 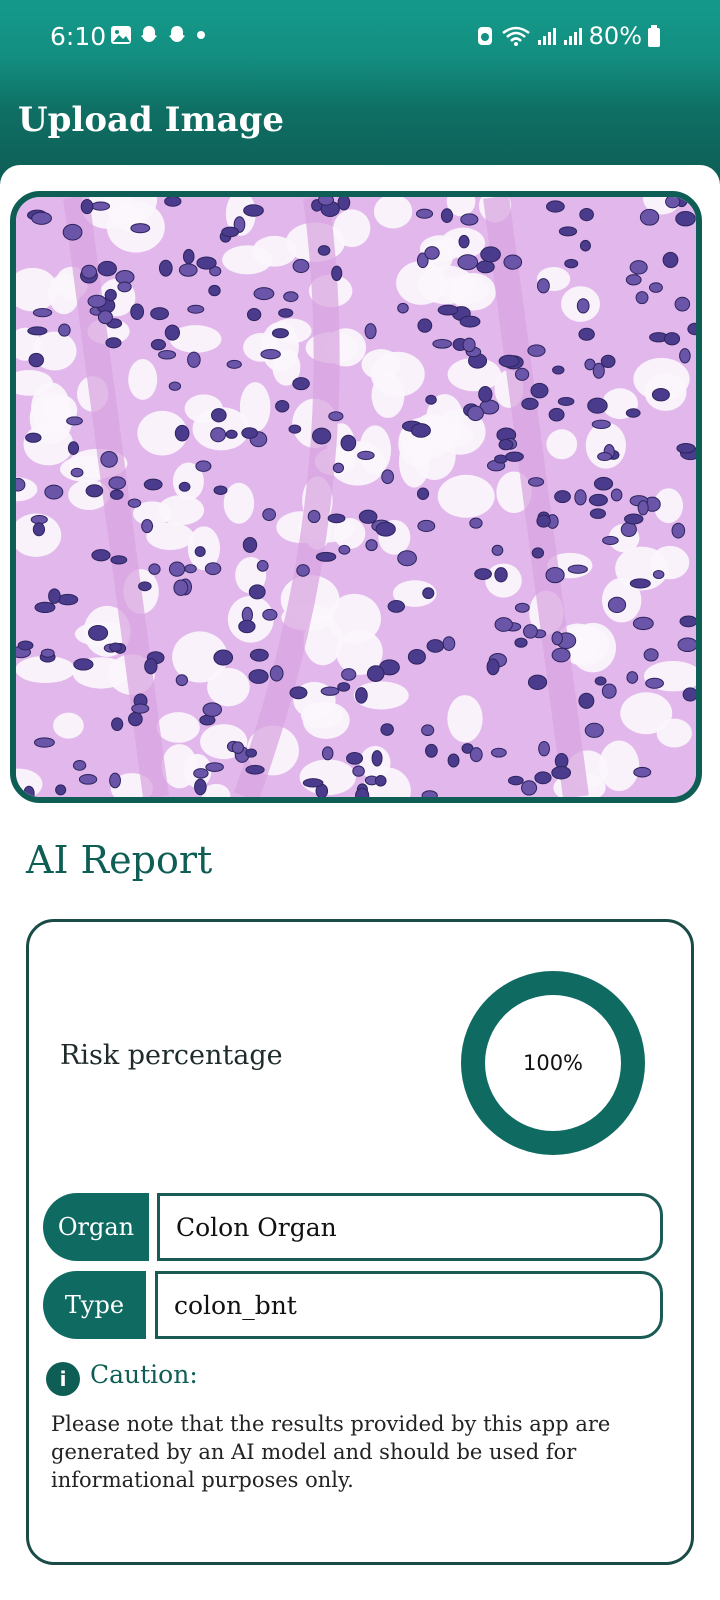 I want to click on info-icon: i, so click(x=63, y=1379).